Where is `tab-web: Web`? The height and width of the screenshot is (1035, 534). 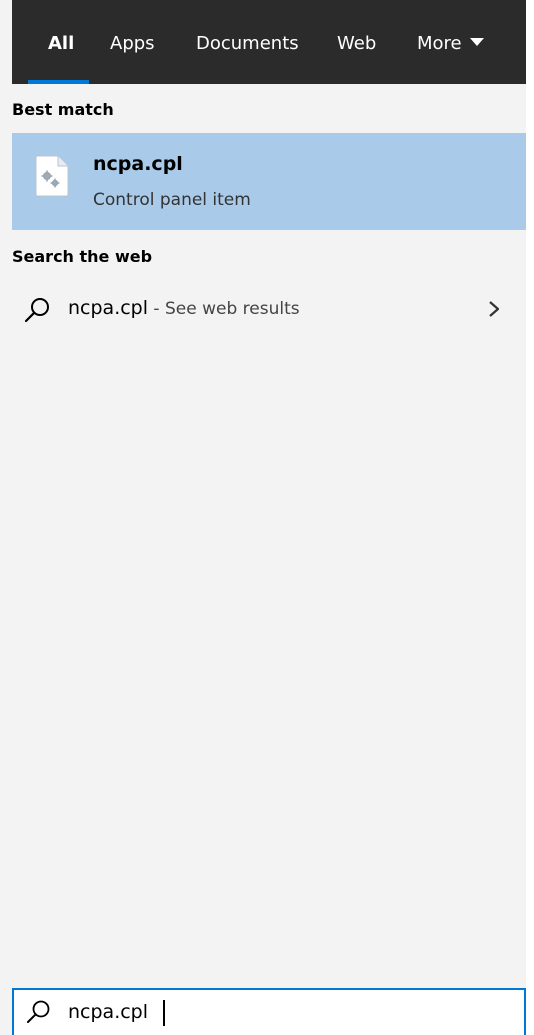
tab-web: Web is located at coordinates (356, 42).